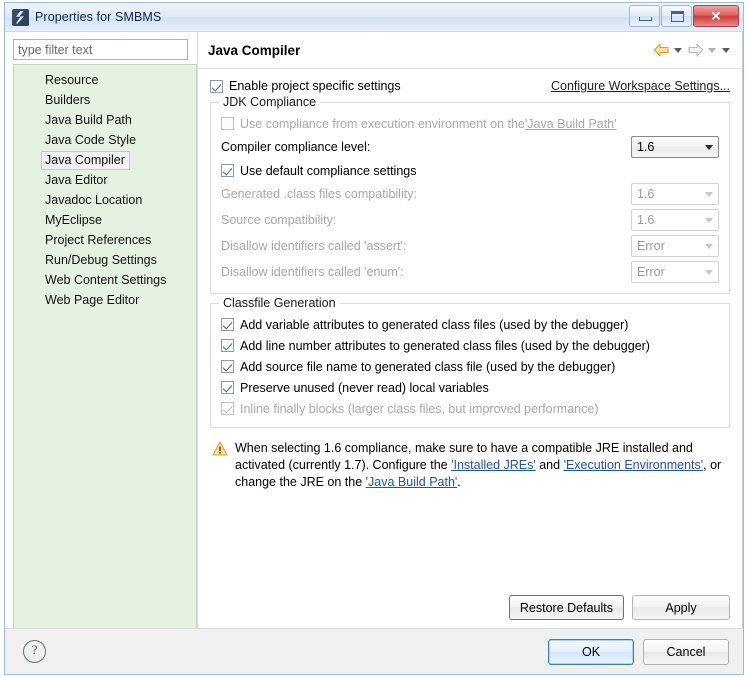  What do you see at coordinates (88, 120) in the screenshot?
I see `sidebar-item-label: Java Build Path` at bounding box center [88, 120].